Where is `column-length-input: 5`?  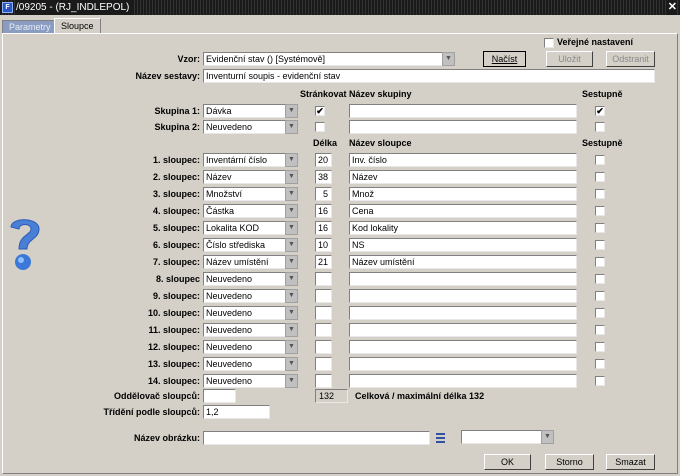
column-length-input: 5 is located at coordinates (323, 194).